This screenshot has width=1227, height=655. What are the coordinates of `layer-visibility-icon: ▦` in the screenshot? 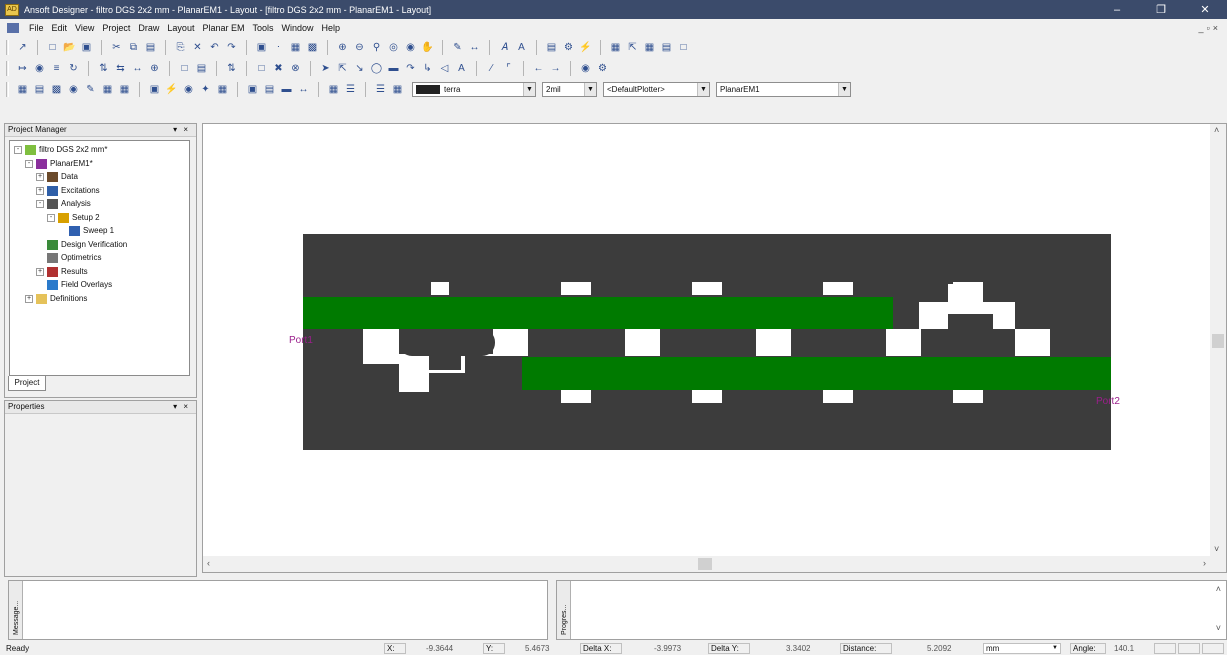 It's located at (397, 89).